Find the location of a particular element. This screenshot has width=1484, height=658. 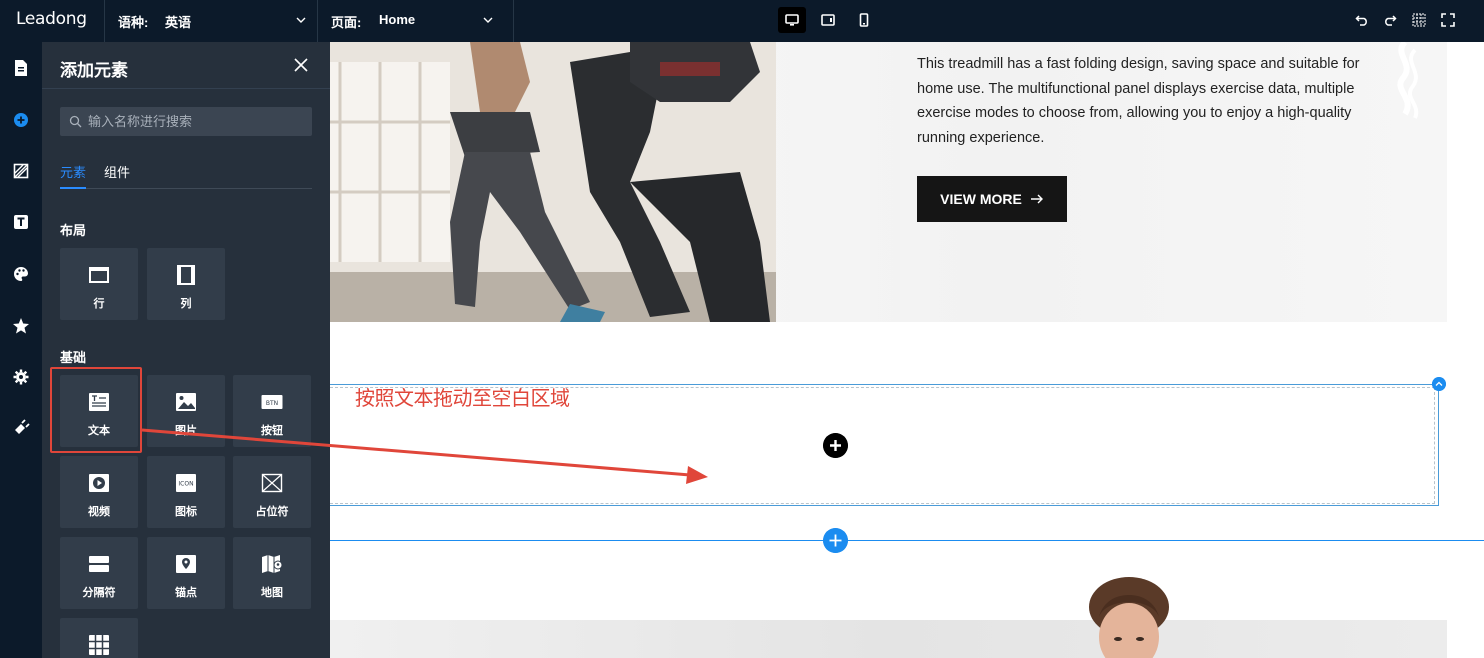

rail-item-settings is located at coordinates (21, 377).